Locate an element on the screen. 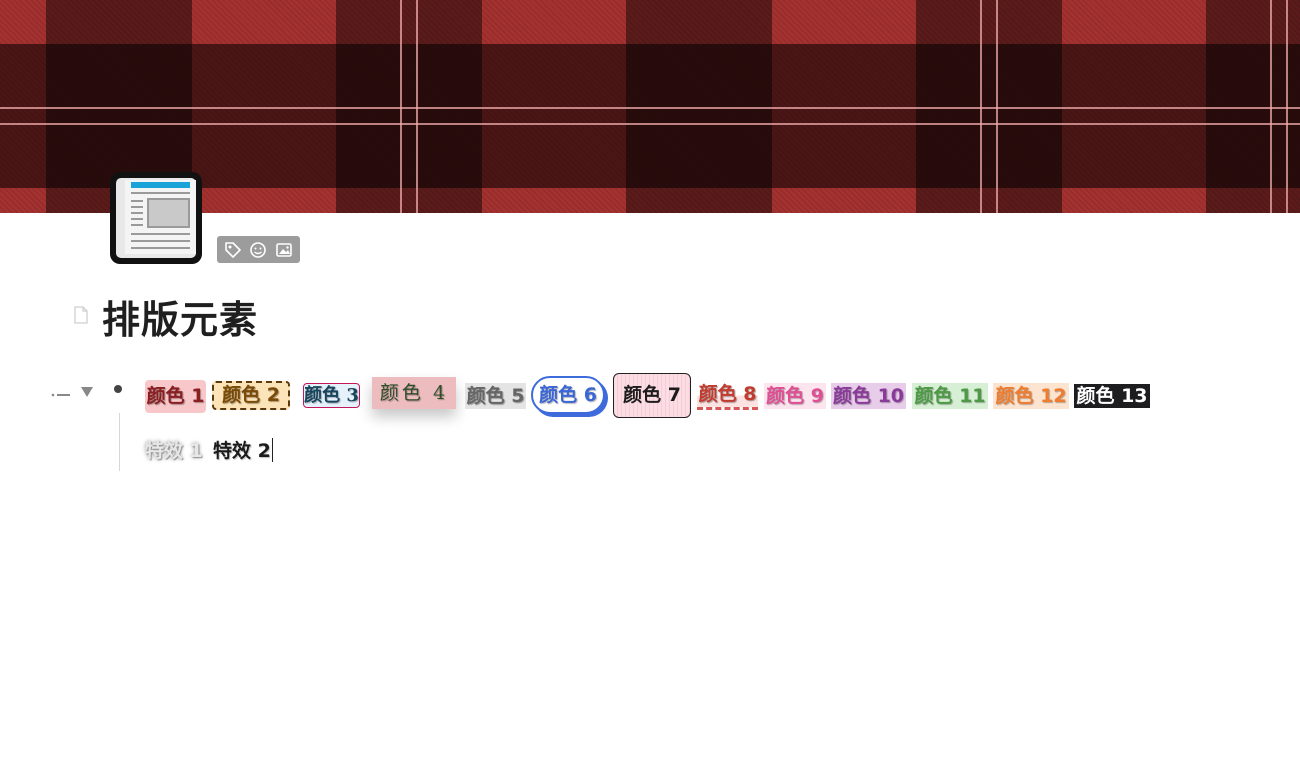  icon-toolbar is located at coordinates (258, 249).